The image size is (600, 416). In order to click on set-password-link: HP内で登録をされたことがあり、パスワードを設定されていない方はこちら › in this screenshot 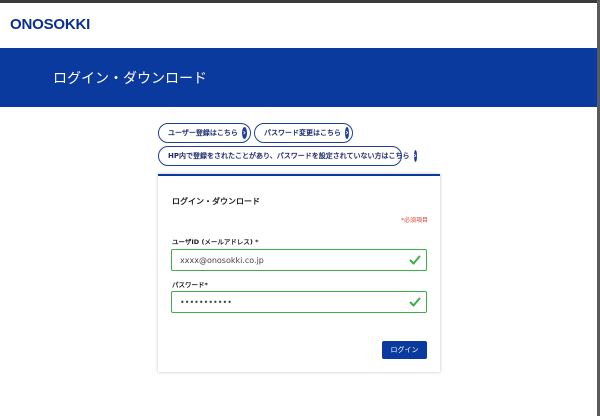, I will do `click(287, 156)`.